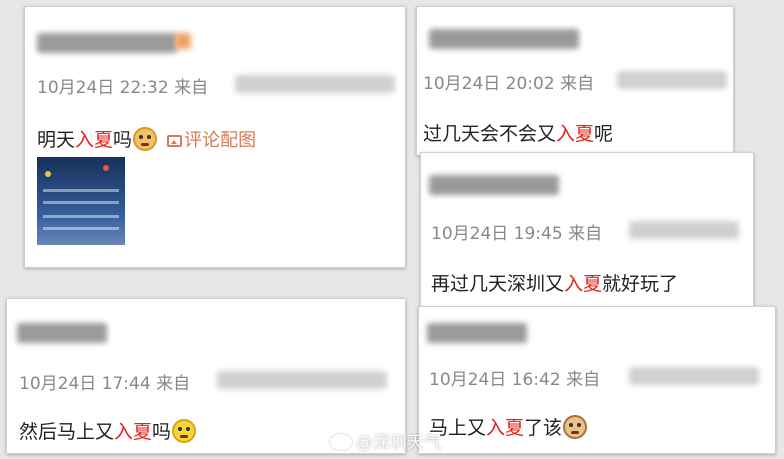 The image size is (784, 459). I want to click on comment-text: 过几天会不会又入夏呢, so click(518, 134).